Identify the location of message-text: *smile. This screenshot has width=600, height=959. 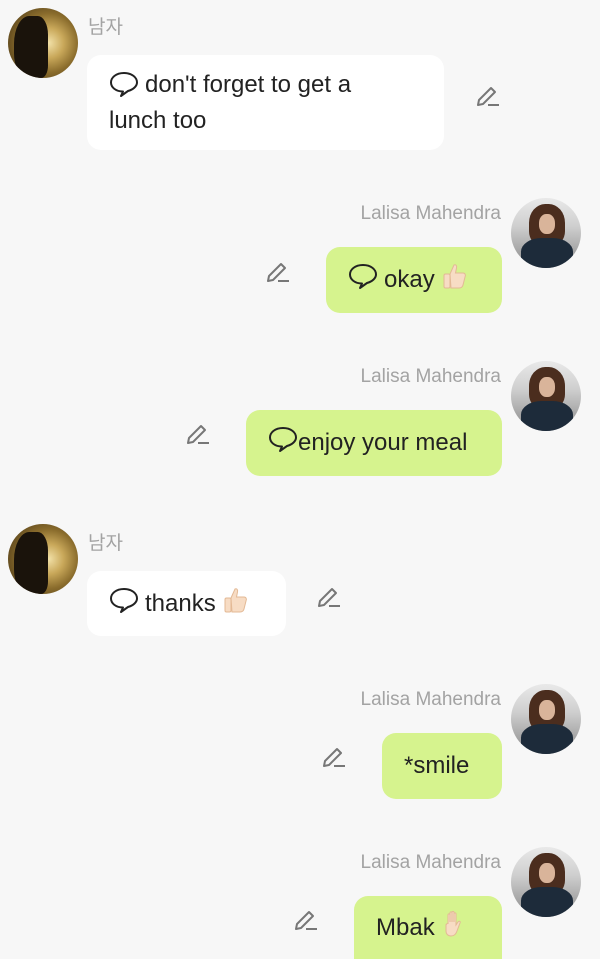
(437, 765).